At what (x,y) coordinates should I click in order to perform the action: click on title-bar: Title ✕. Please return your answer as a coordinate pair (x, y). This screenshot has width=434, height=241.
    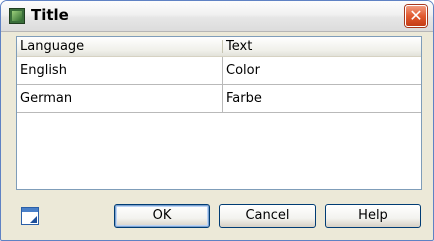
    Looking at the image, I should click on (217, 16).